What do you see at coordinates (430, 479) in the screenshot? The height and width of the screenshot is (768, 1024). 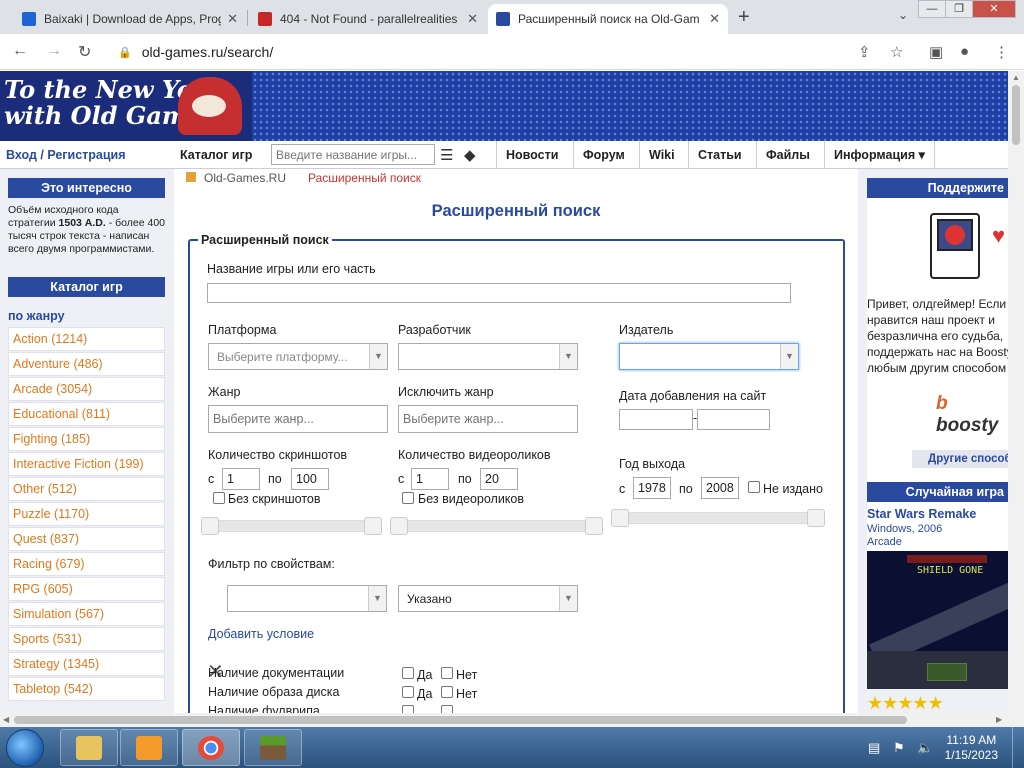 I see `videos-from-input` at bounding box center [430, 479].